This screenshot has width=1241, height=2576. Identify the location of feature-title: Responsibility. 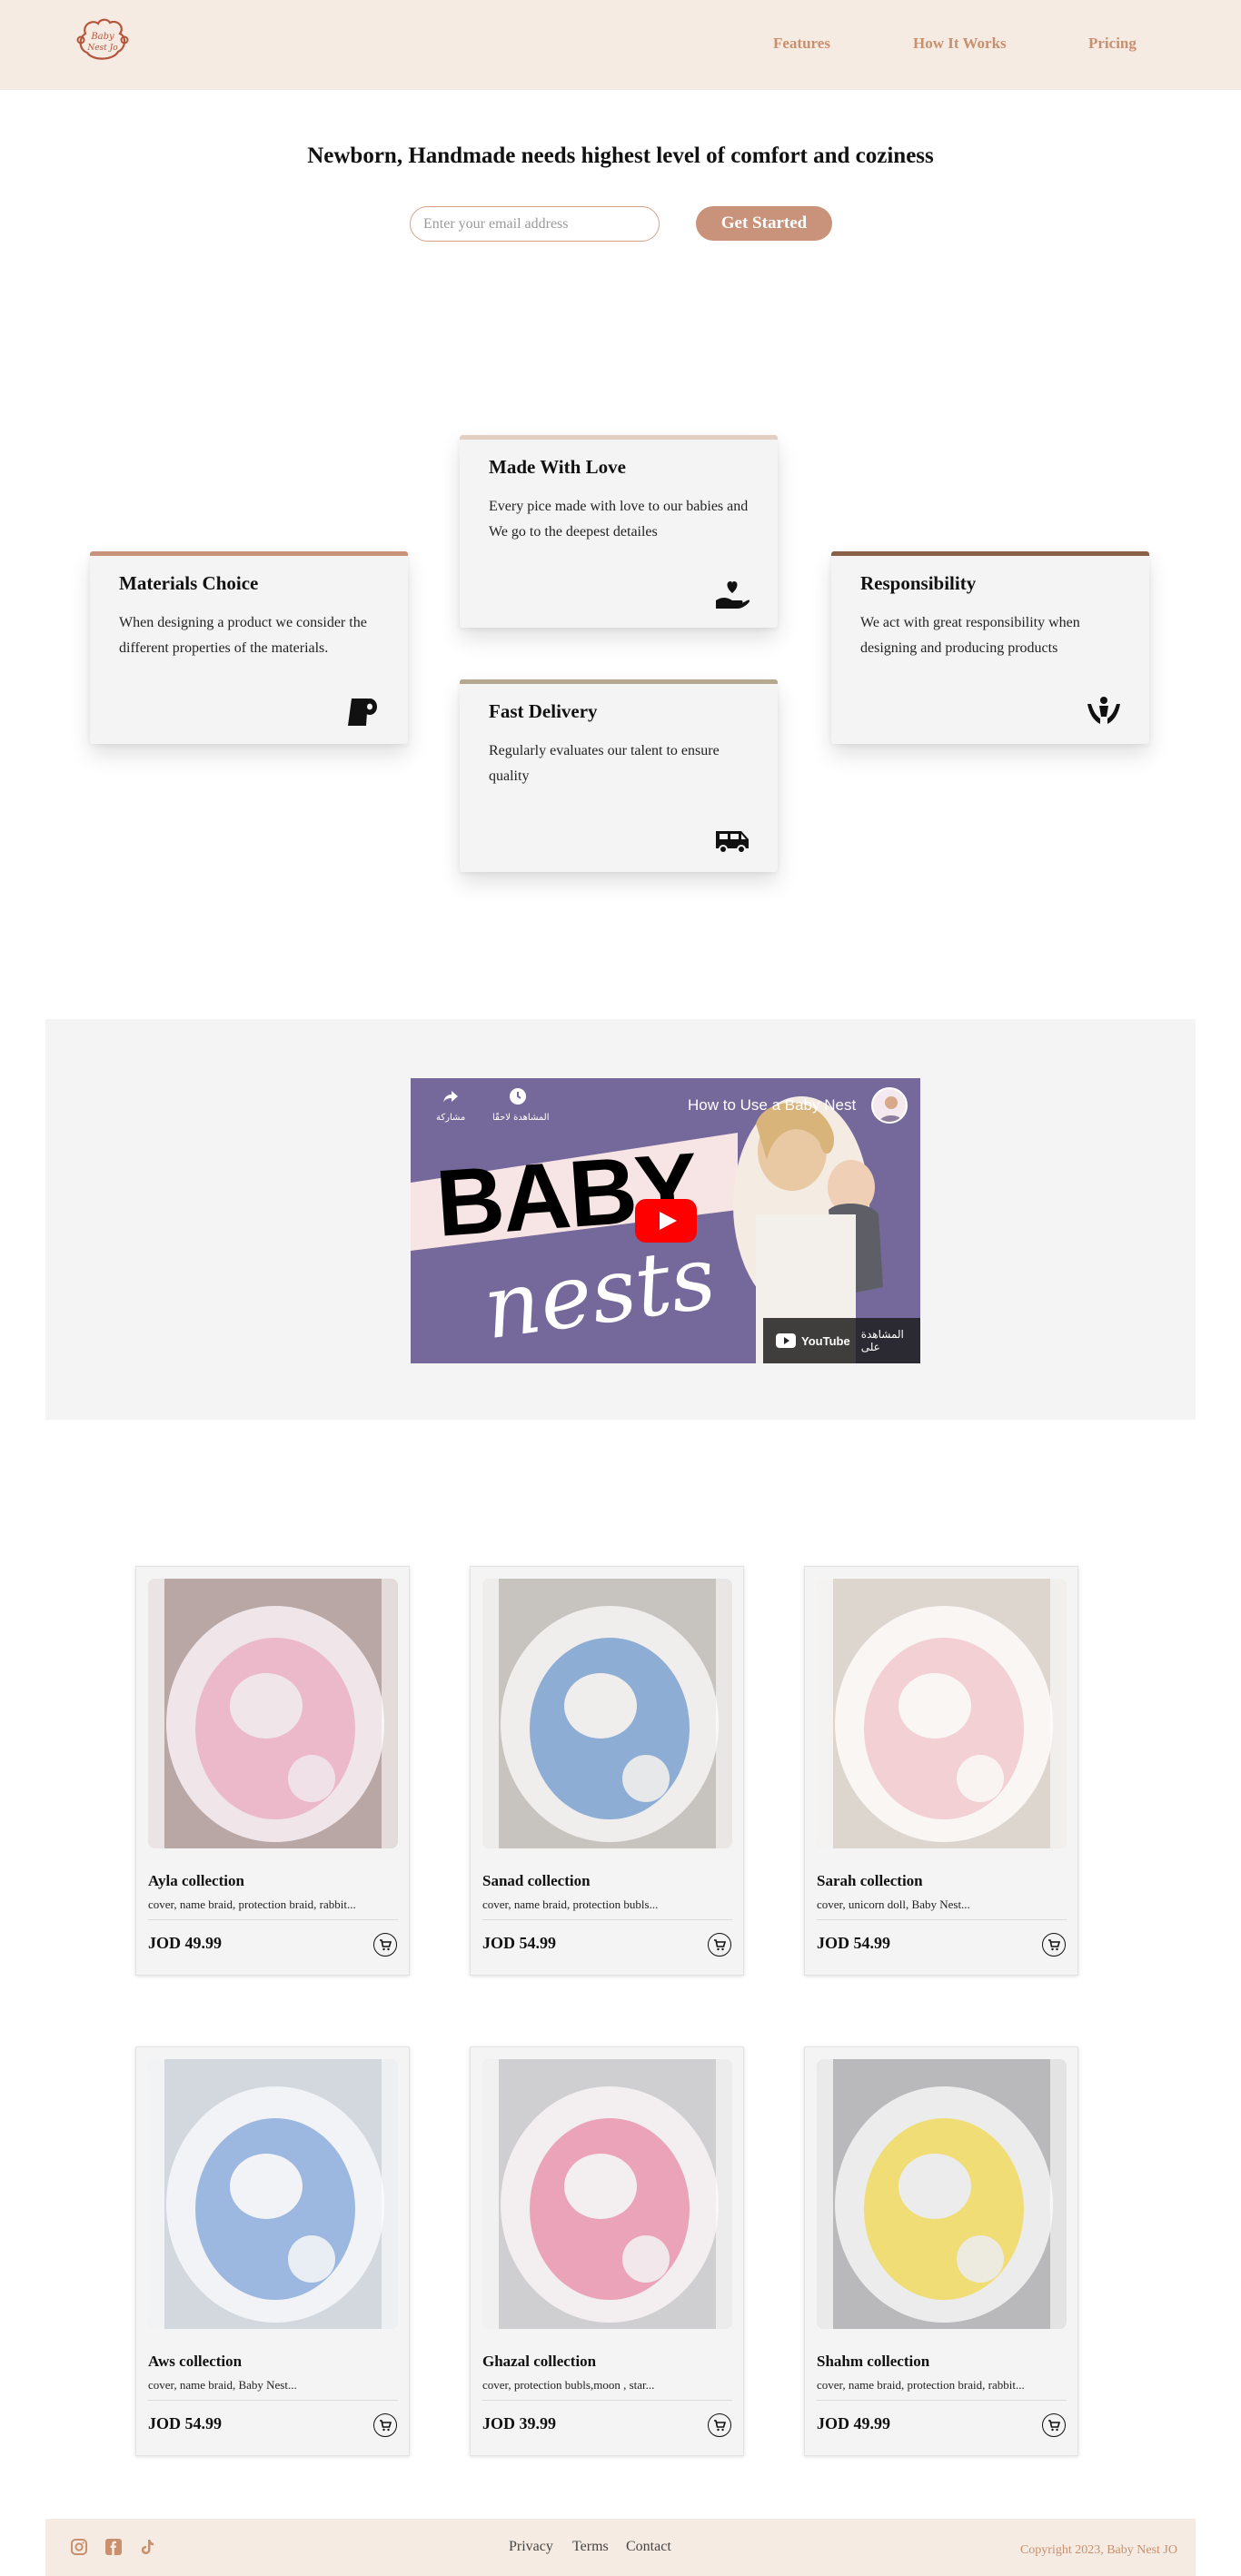
(918, 583).